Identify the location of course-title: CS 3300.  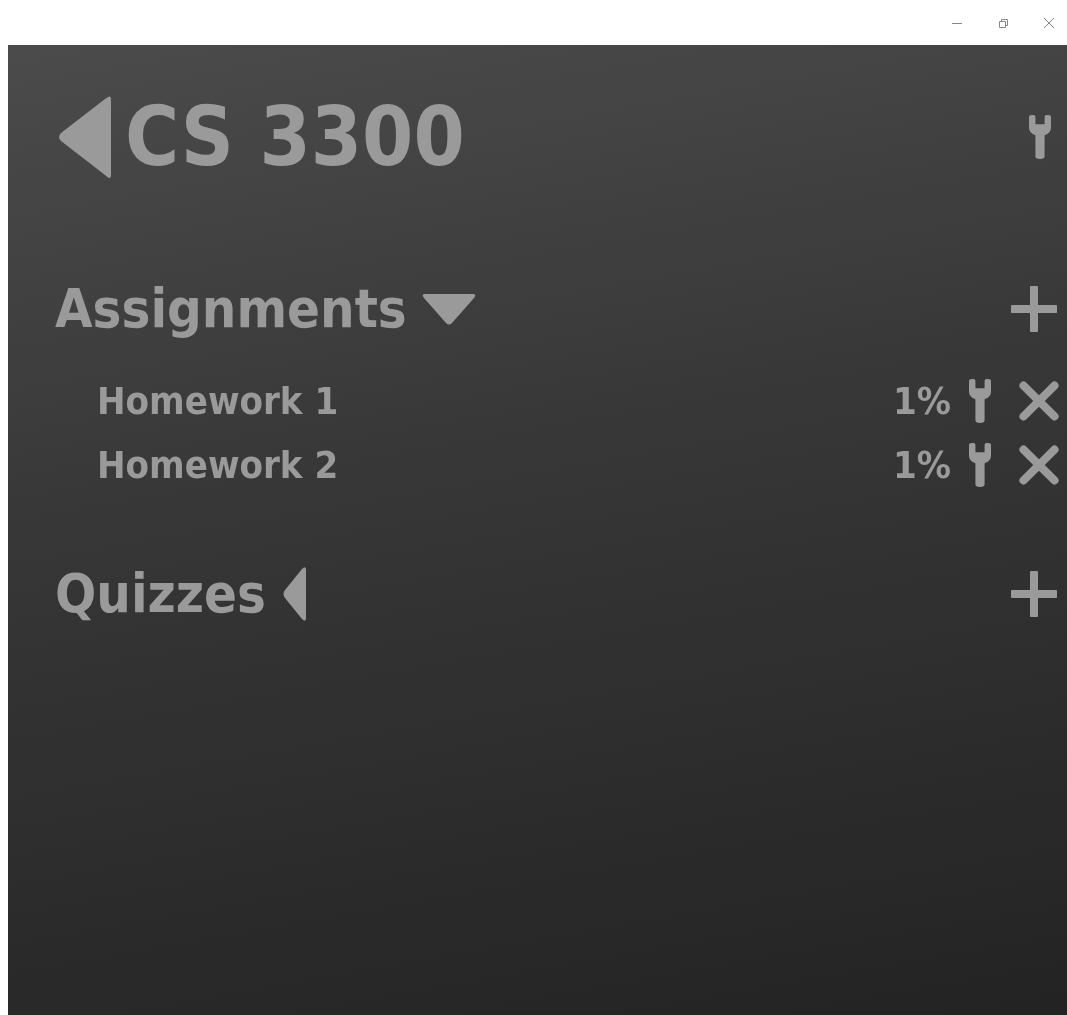
(295, 137).